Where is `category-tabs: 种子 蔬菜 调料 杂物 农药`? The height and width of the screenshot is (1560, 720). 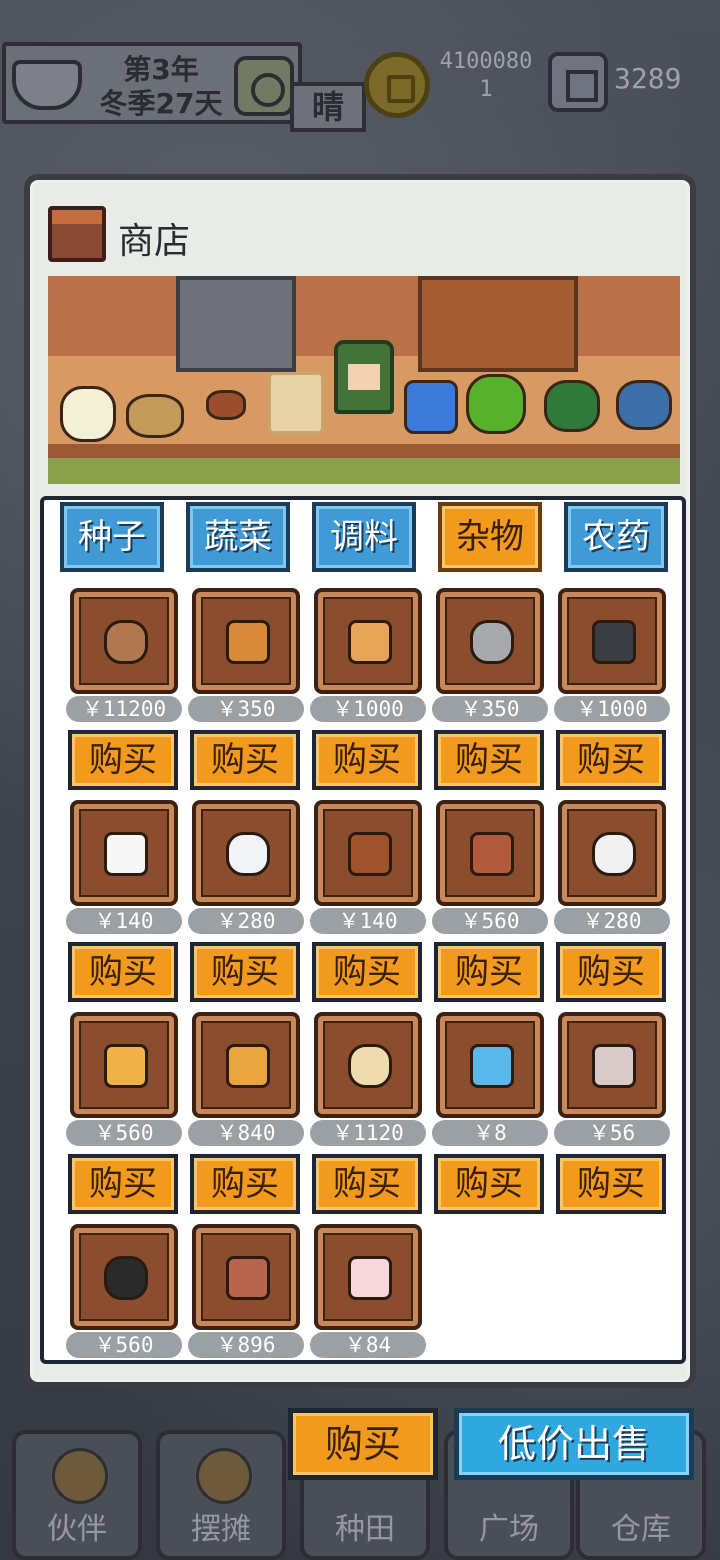
category-tabs: 种子 蔬菜 调料 杂物 农药 is located at coordinates (370, 538).